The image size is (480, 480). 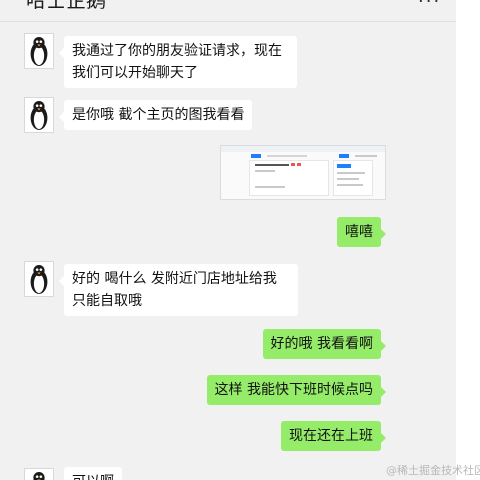 What do you see at coordinates (333, 436) in the screenshot?
I see `message-bubble: 现在还在上班` at bounding box center [333, 436].